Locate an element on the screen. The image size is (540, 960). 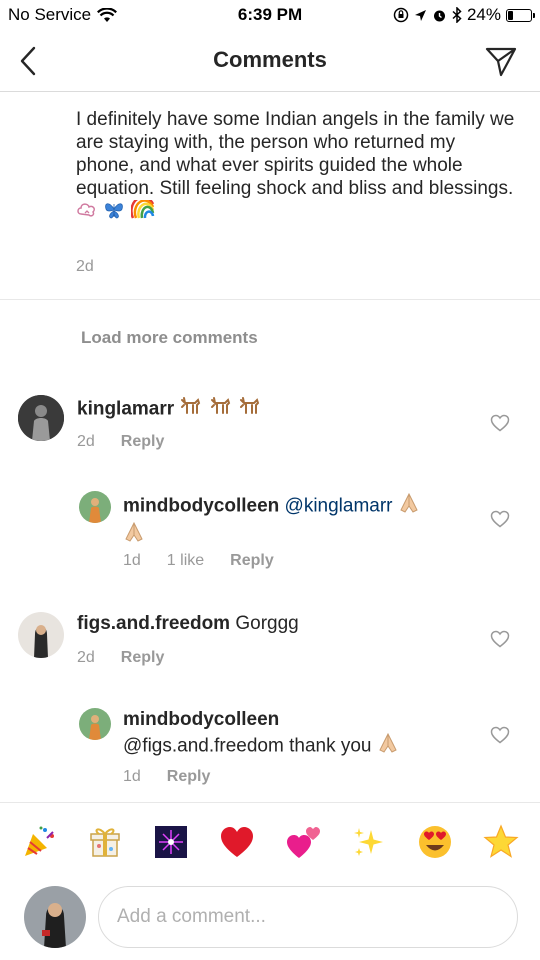
comment-body: kinglamarr is located at coordinates (169, 409).